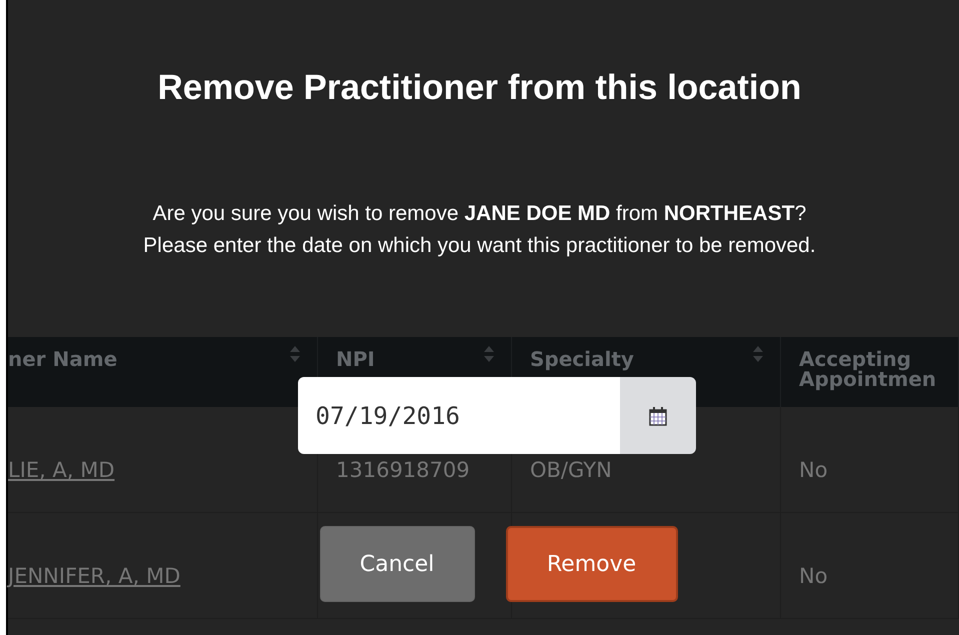 This screenshot has height=635, width=959. Describe the element at coordinates (479, 246) in the screenshot. I see `dialog-message: Please enter the date on which you want this practitioner to be removed.` at that location.